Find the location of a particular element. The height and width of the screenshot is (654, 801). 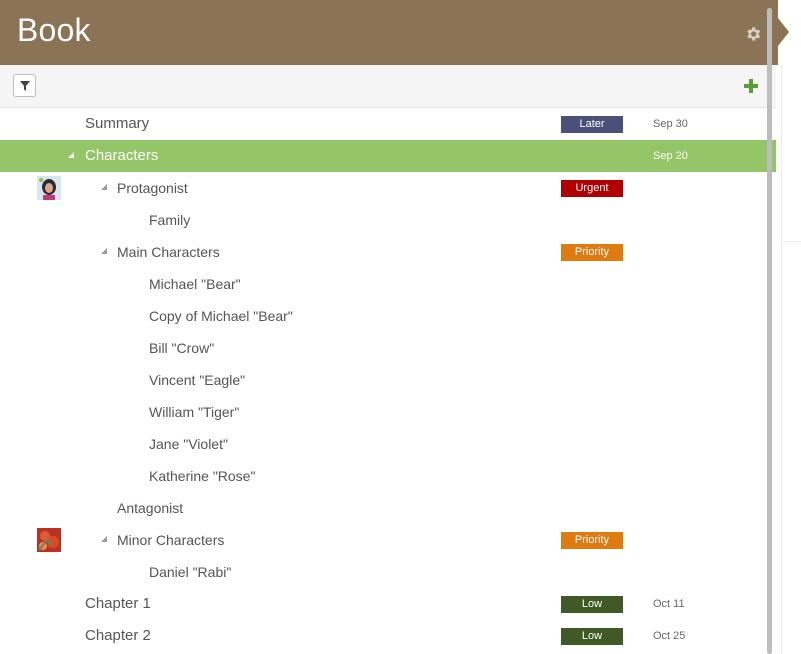

item-label: Chapter 2 is located at coordinates (118, 635).